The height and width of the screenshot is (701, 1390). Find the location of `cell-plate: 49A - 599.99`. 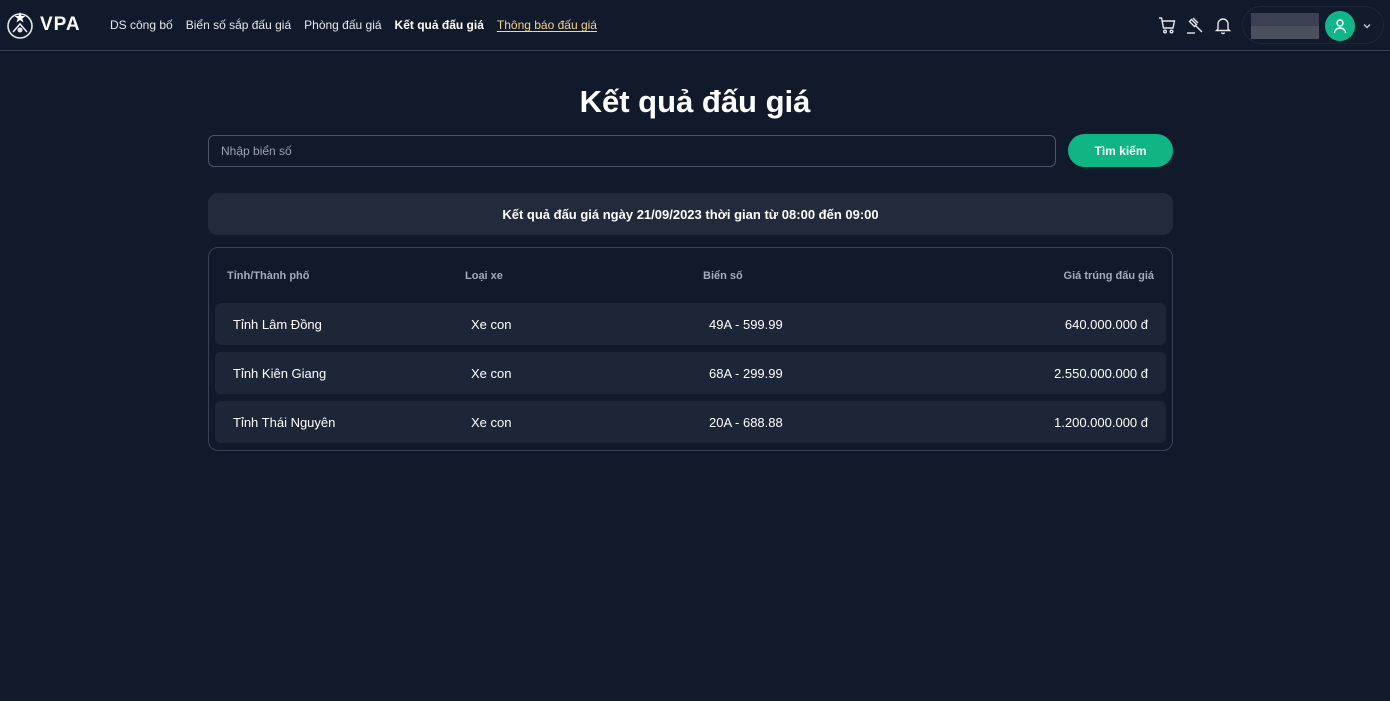

cell-plate: 49A - 599.99 is located at coordinates (746, 324).